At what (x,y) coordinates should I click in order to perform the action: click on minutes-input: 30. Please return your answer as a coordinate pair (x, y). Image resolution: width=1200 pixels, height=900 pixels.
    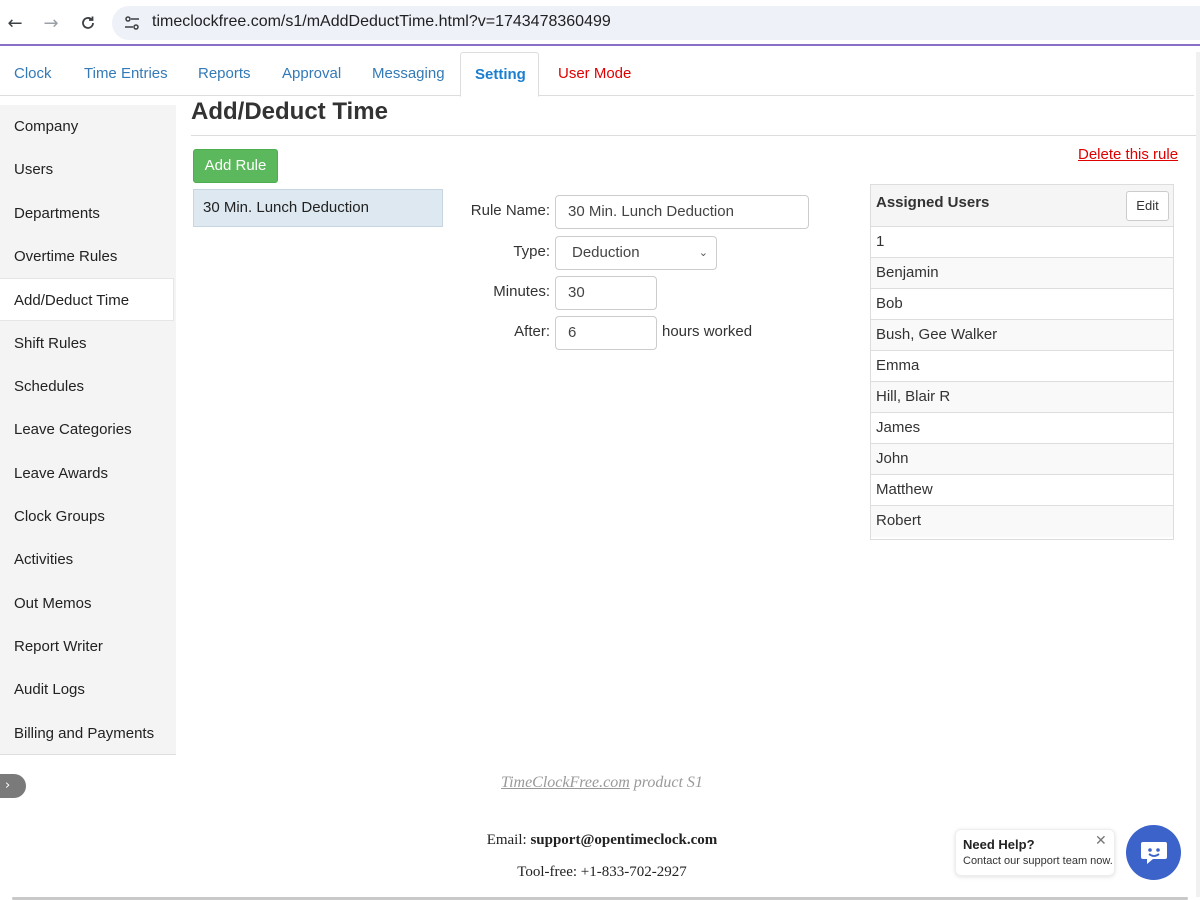
    Looking at the image, I should click on (606, 293).